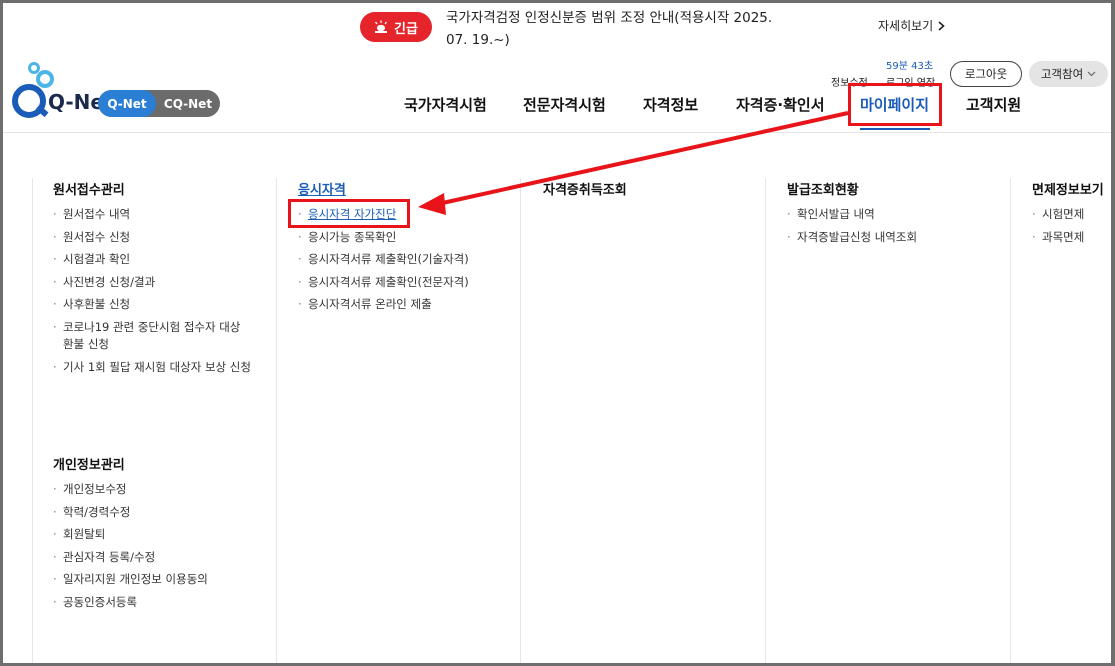 The height and width of the screenshot is (666, 1115). What do you see at coordinates (564, 104) in the screenshot?
I see `nav-professional-exam: 전문자격시험` at bounding box center [564, 104].